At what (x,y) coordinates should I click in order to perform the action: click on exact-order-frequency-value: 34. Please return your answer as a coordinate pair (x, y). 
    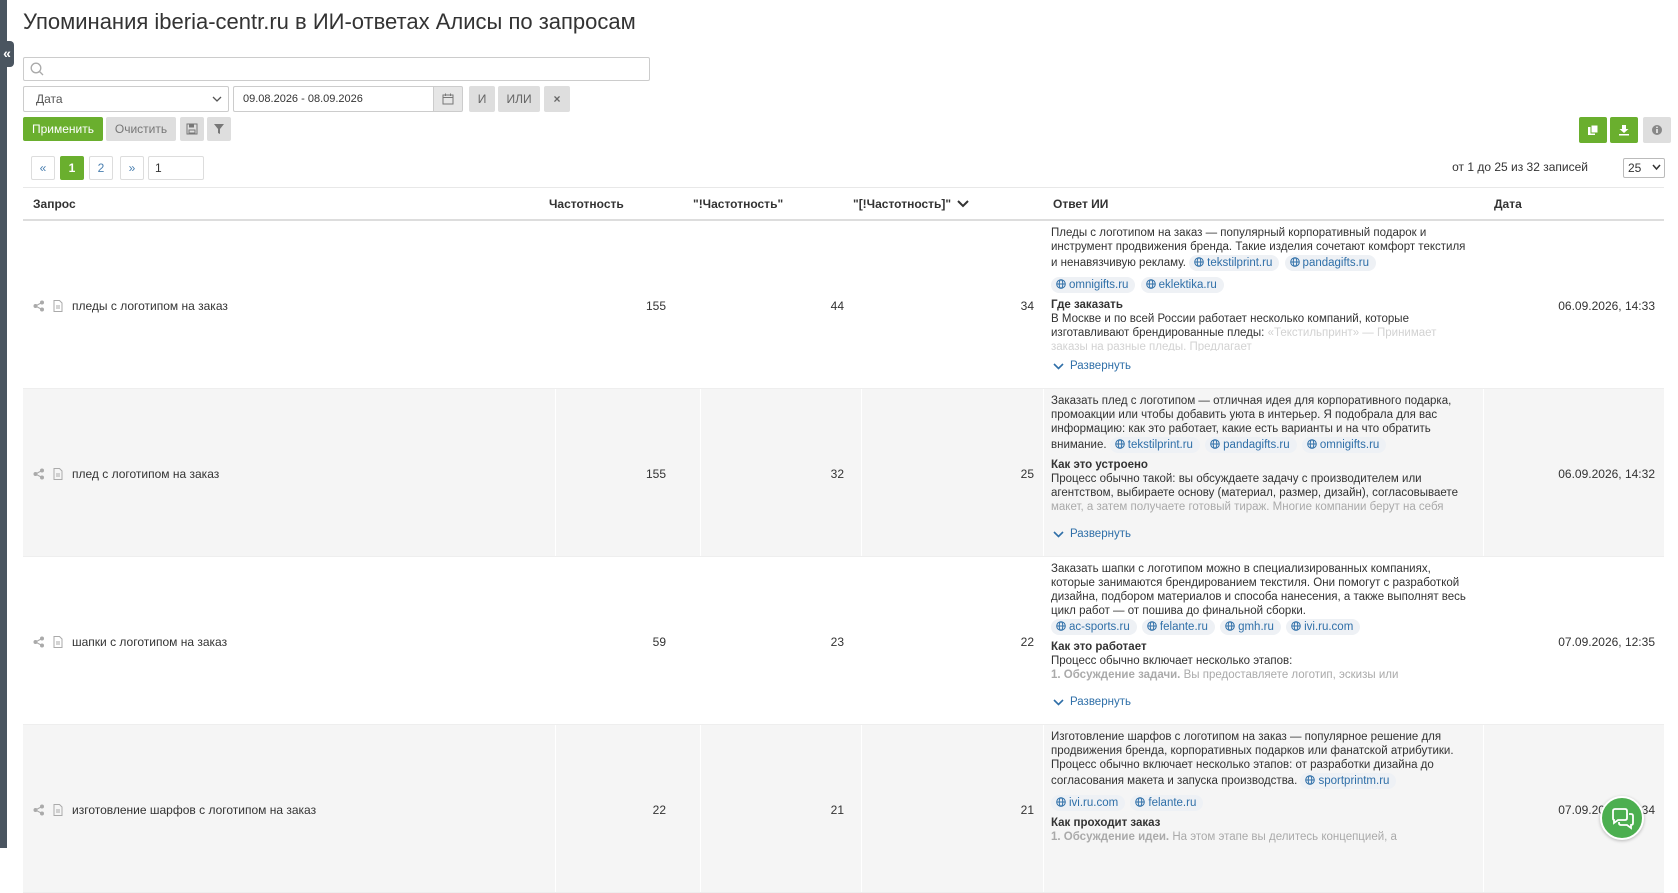
    Looking at the image, I should click on (1027, 306).